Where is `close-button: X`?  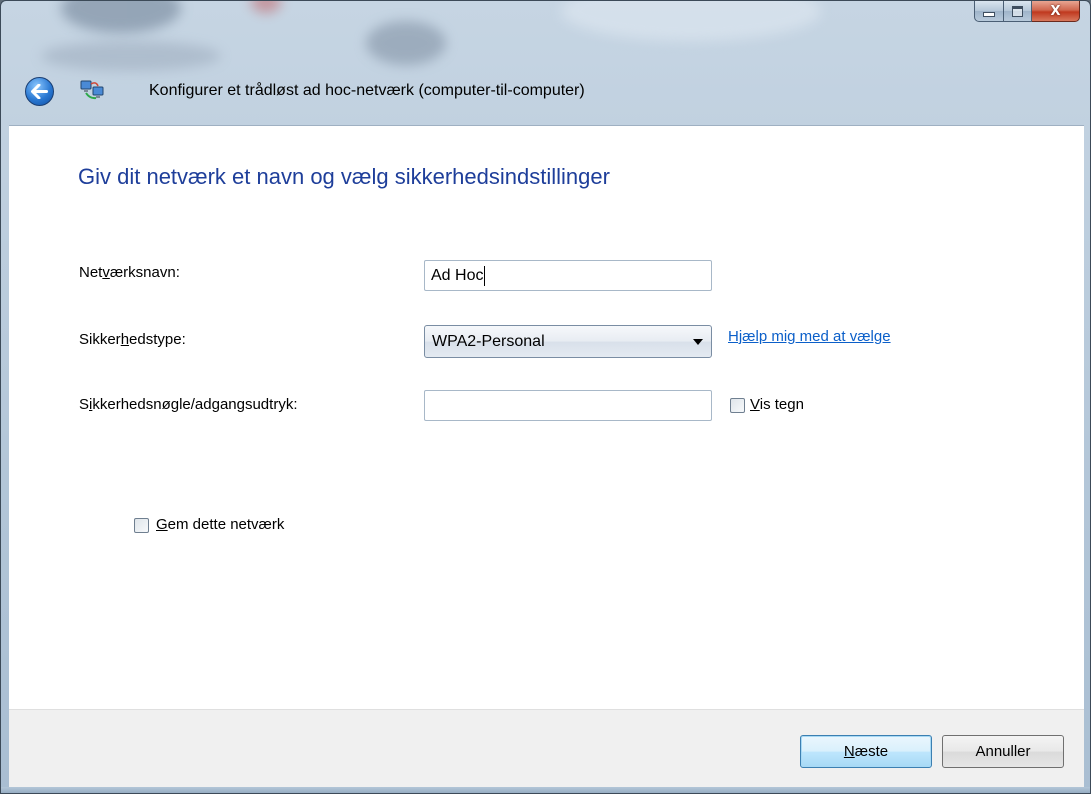
close-button: X is located at coordinates (1056, 11).